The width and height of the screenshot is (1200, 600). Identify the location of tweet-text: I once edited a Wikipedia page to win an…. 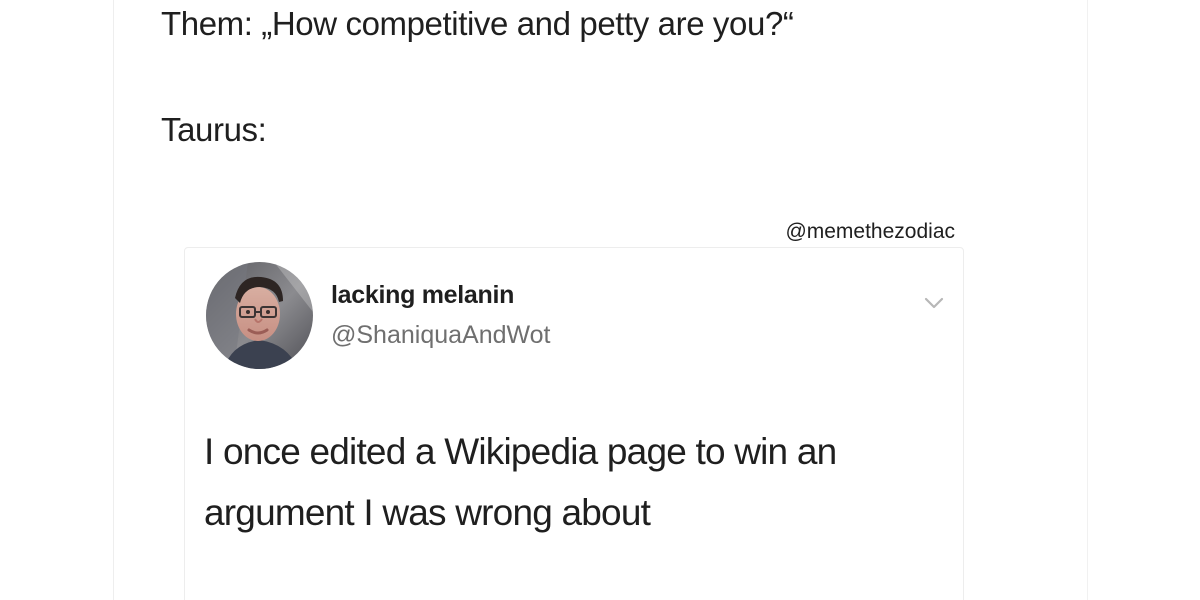
(520, 482).